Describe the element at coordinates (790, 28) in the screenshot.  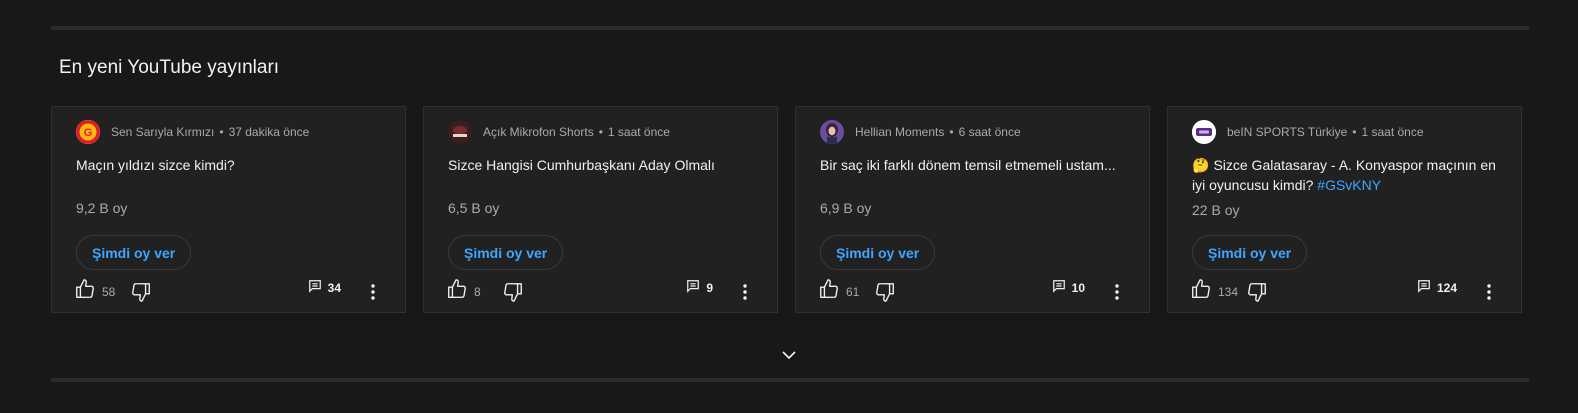
I see `top-divider` at that location.